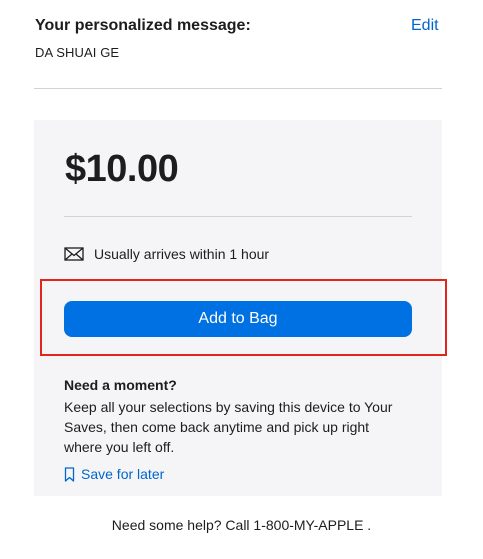  What do you see at coordinates (238, 319) in the screenshot?
I see `add-to-bag-button: Add to Bag` at bounding box center [238, 319].